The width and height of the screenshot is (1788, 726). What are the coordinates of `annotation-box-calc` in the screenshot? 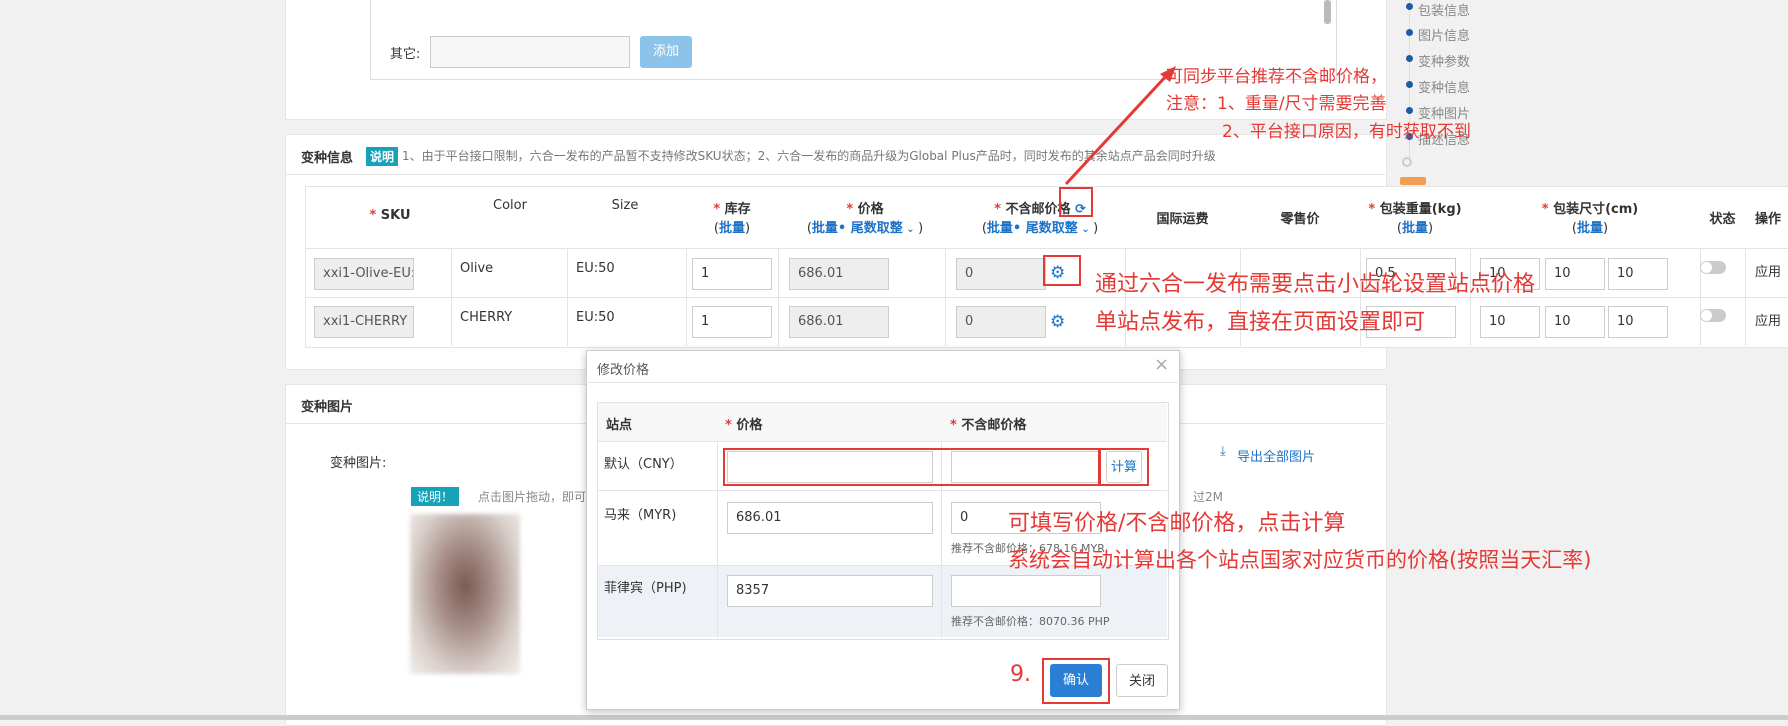 It's located at (1124, 467).